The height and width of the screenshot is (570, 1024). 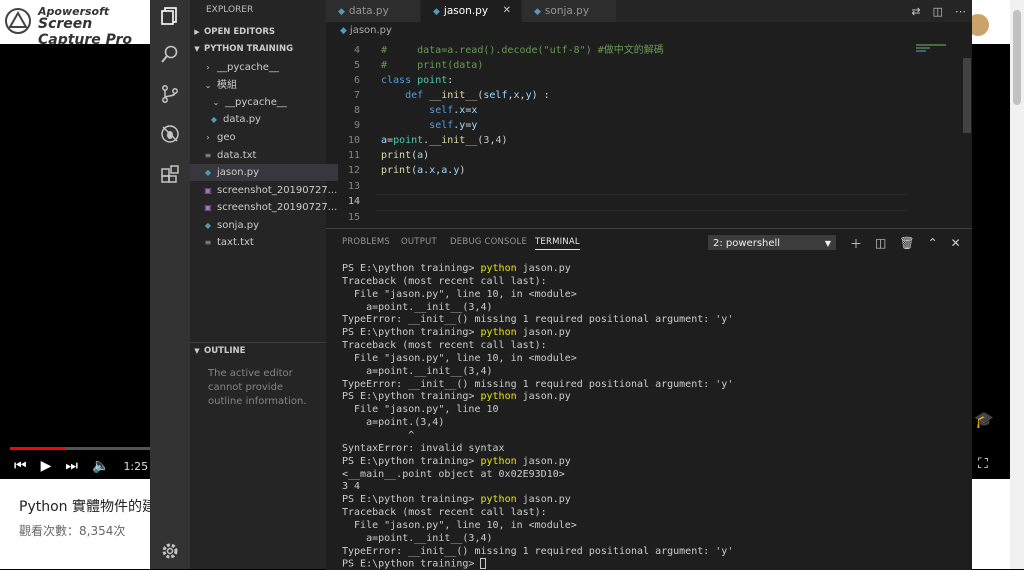 What do you see at coordinates (983, 464) in the screenshot?
I see `fullscreen-icon: ⛶` at bounding box center [983, 464].